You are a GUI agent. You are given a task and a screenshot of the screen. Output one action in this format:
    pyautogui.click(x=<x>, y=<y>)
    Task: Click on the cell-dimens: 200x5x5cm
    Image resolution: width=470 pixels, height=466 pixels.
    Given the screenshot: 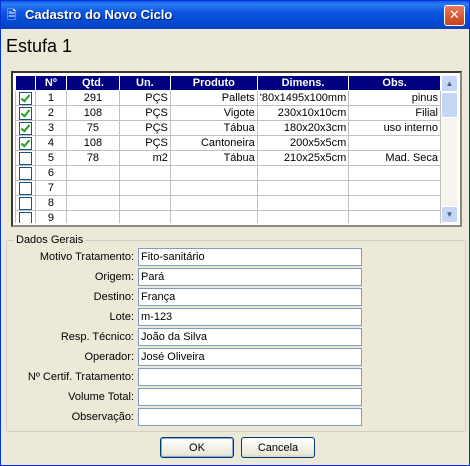 What is the action you would take?
    pyautogui.click(x=303, y=143)
    